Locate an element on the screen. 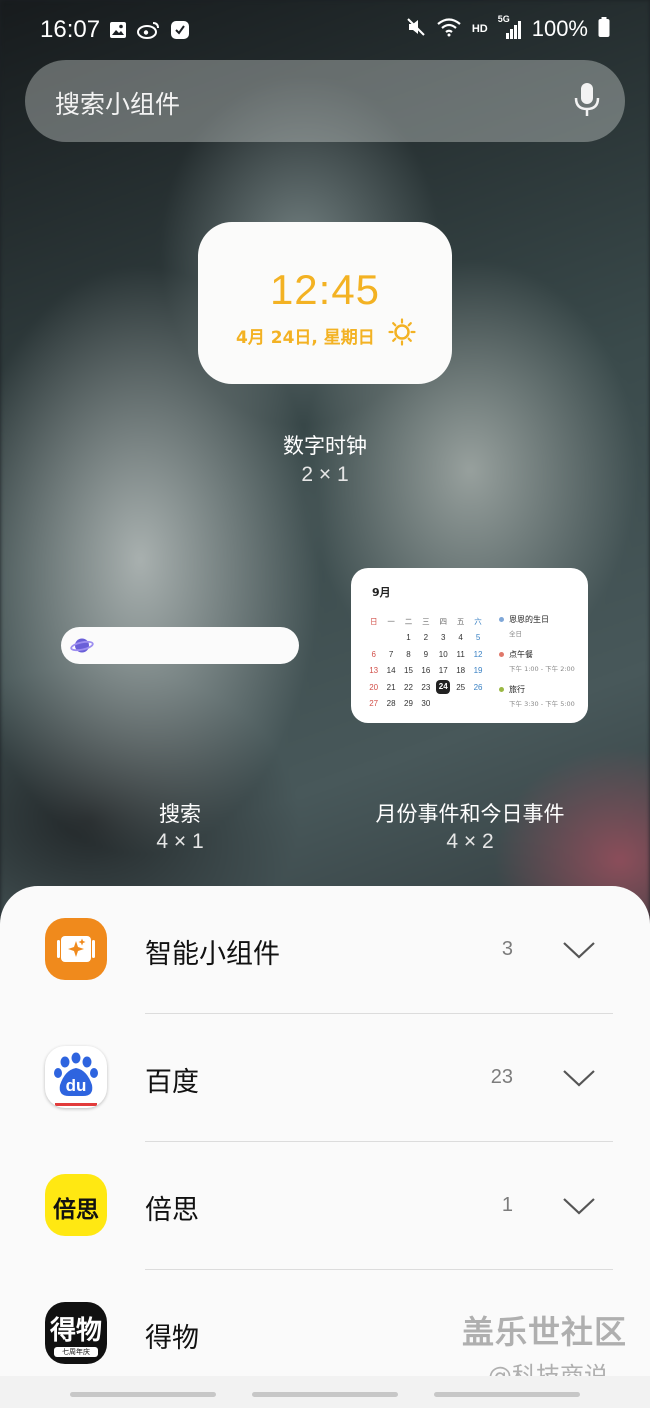 This screenshot has width=650, height=1408. calendar-day: 16 is located at coordinates (426, 671).